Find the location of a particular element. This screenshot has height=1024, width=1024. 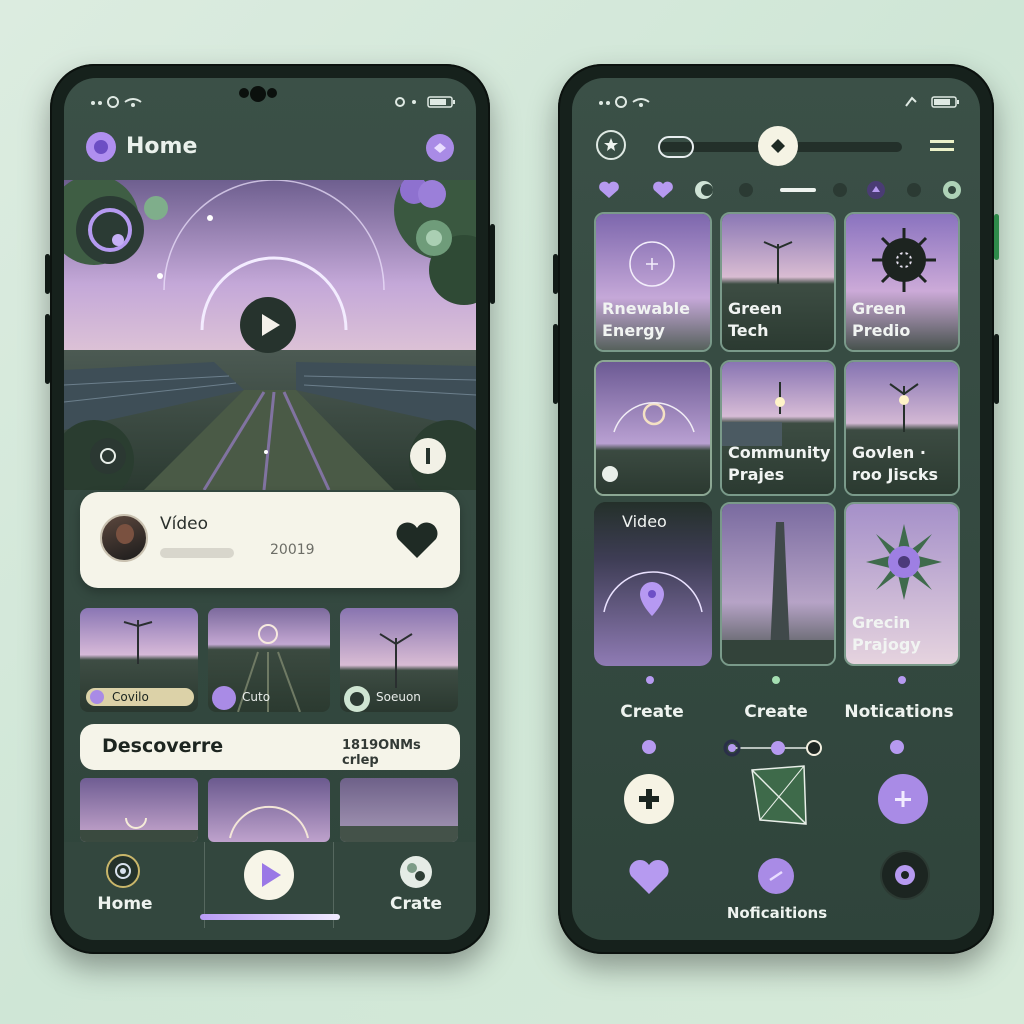

thumbnail-label: Covilo is located at coordinates (130, 697).